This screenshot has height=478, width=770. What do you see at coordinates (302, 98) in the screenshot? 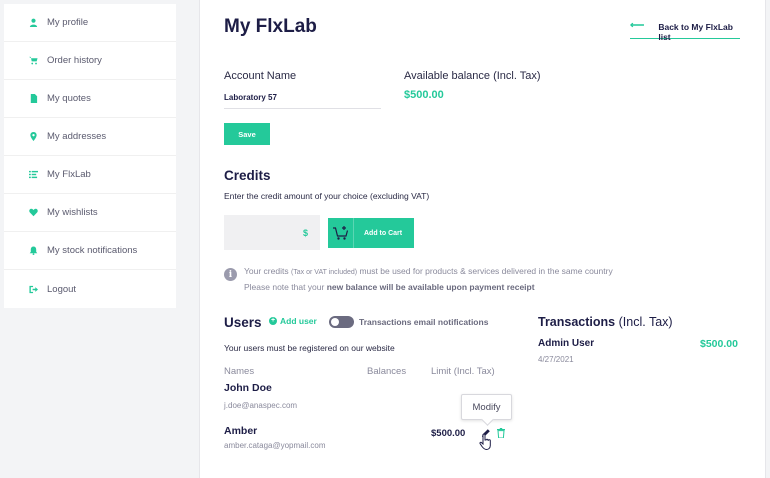
I see `account-name-field: Laboratory 57` at bounding box center [302, 98].